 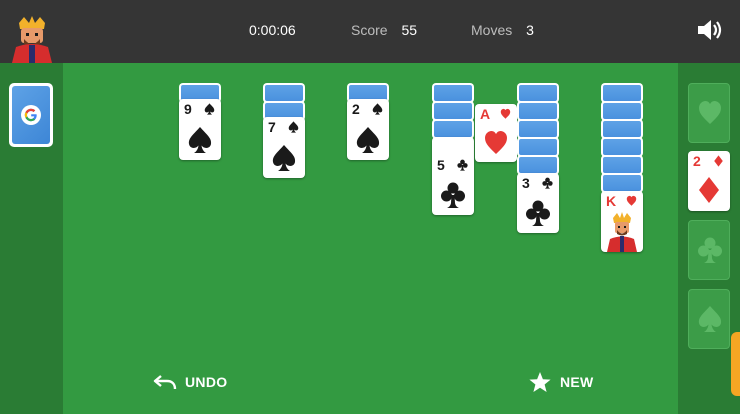 What do you see at coordinates (188, 109) in the screenshot?
I see `card-rank: 9` at bounding box center [188, 109].